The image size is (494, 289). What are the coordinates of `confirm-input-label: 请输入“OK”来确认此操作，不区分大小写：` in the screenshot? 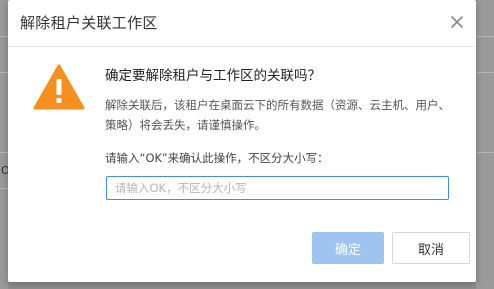 It's located at (217, 158).